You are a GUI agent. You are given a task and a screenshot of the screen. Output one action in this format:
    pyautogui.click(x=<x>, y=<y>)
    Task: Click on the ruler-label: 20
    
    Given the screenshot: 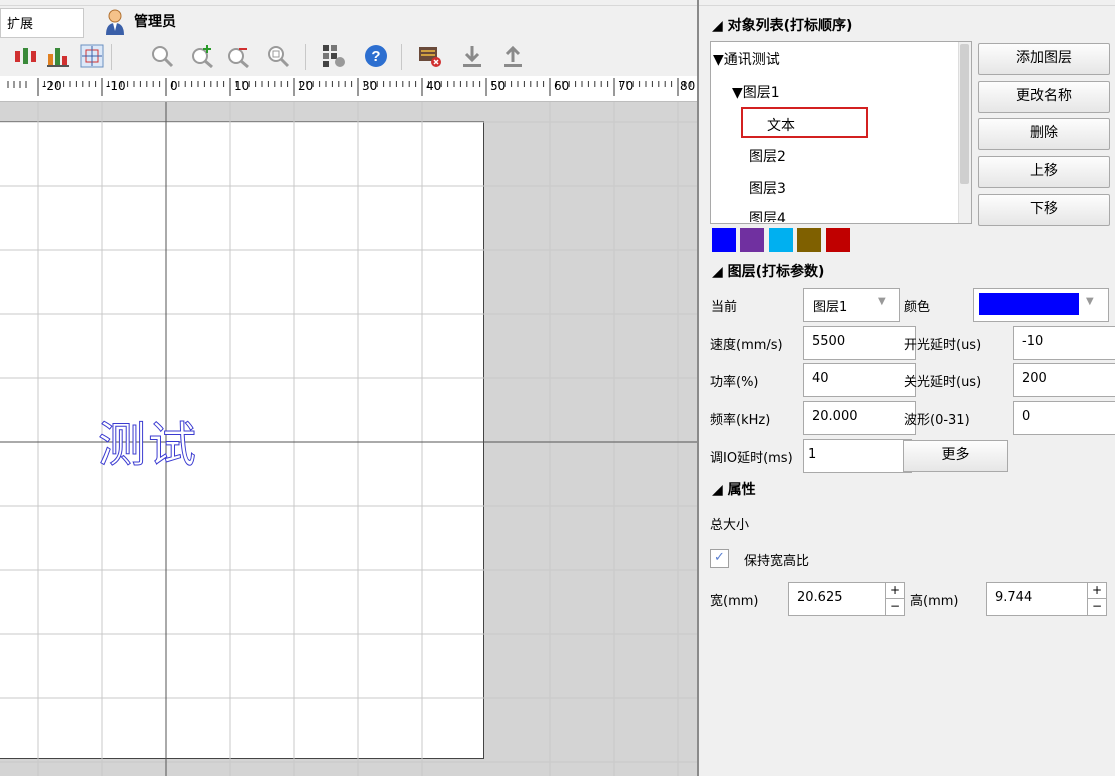 What is the action you would take?
    pyautogui.click(x=306, y=86)
    